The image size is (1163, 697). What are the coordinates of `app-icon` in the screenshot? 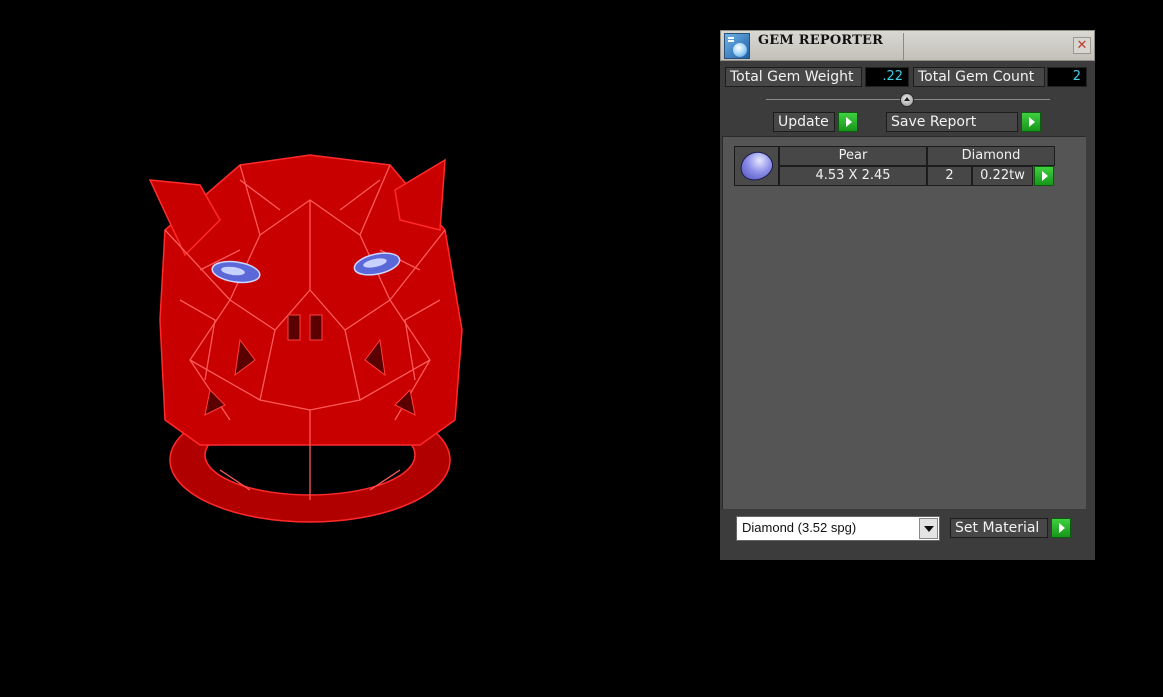 It's located at (737, 46).